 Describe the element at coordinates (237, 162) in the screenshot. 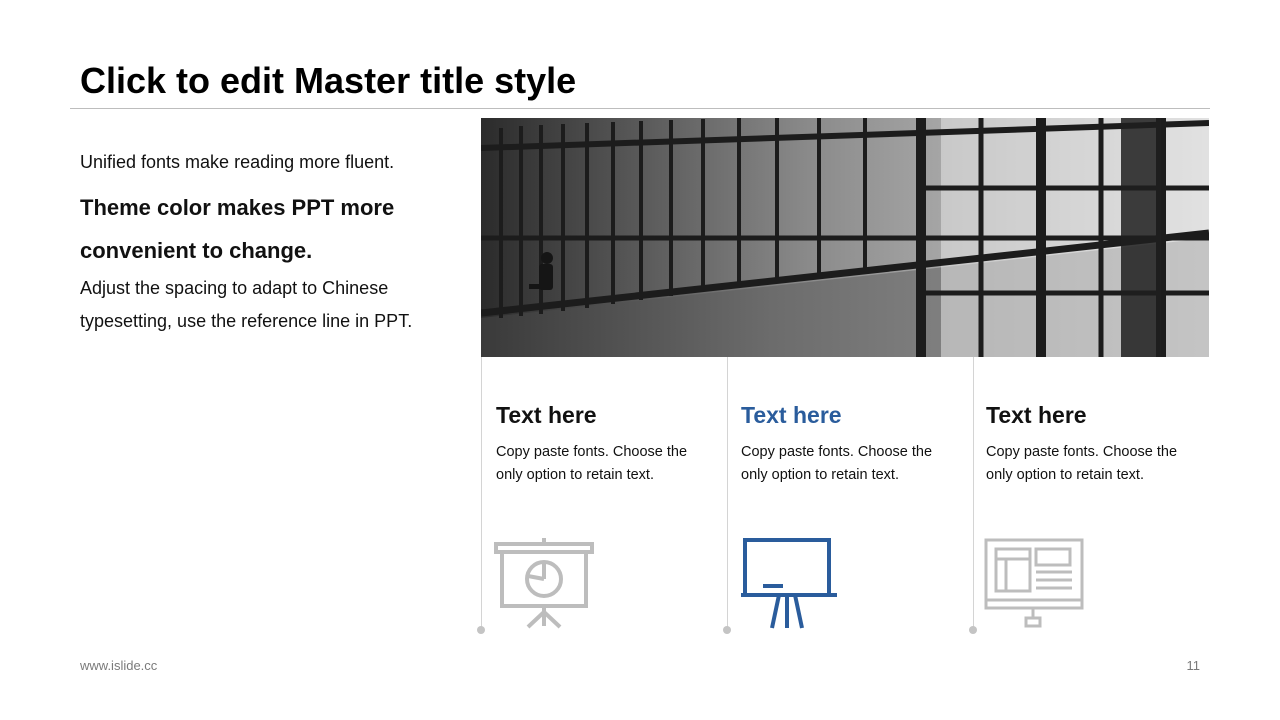

I see `intro-text-1: Unified fonts make reading more fluent.` at that location.